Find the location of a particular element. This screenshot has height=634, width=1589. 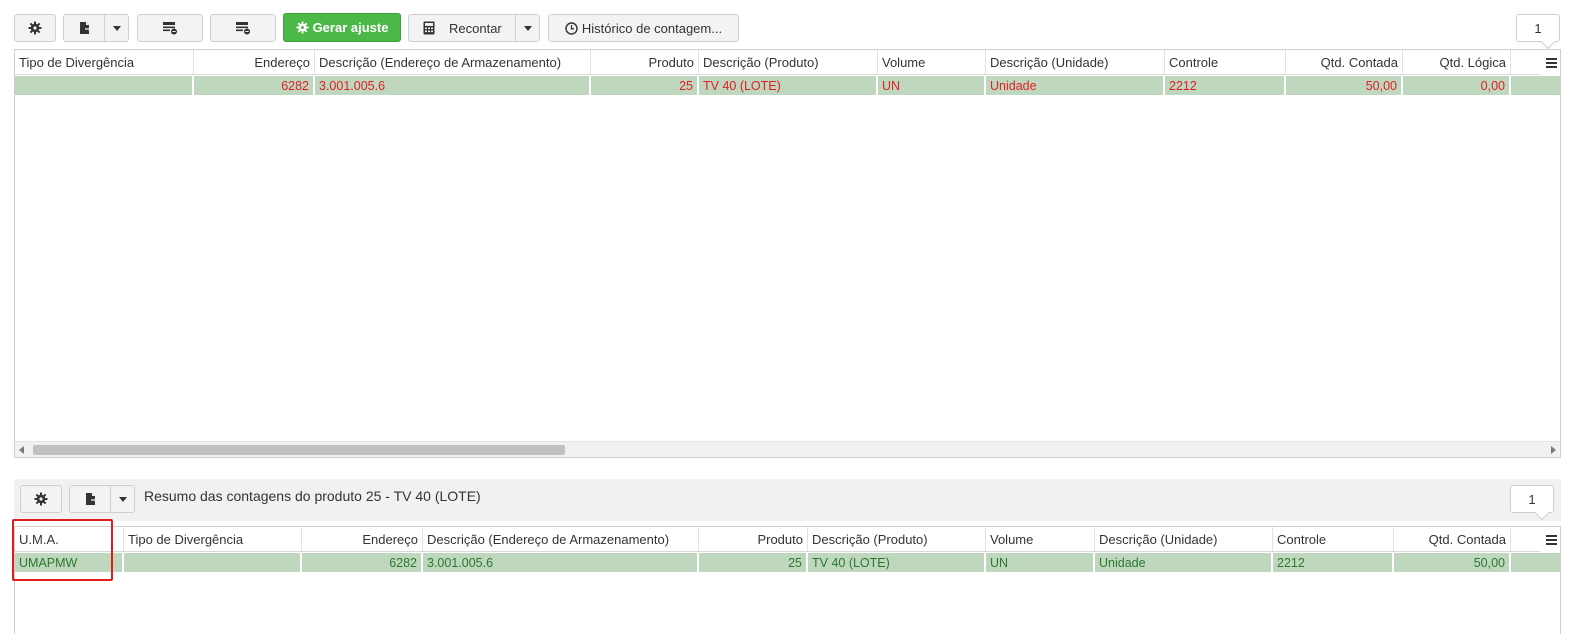

column-header: U.M.A. is located at coordinates (69, 539).